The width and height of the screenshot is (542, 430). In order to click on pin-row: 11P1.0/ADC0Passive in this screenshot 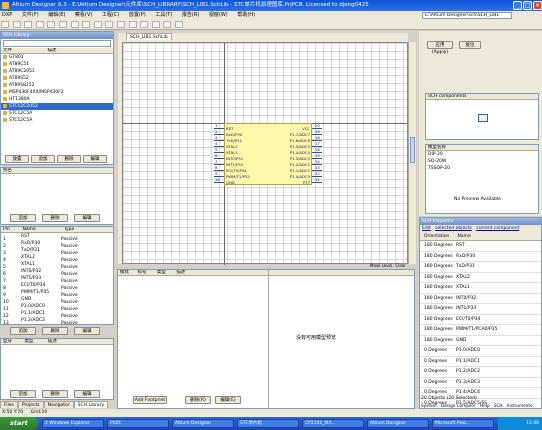, I will do `click(57, 306)`.